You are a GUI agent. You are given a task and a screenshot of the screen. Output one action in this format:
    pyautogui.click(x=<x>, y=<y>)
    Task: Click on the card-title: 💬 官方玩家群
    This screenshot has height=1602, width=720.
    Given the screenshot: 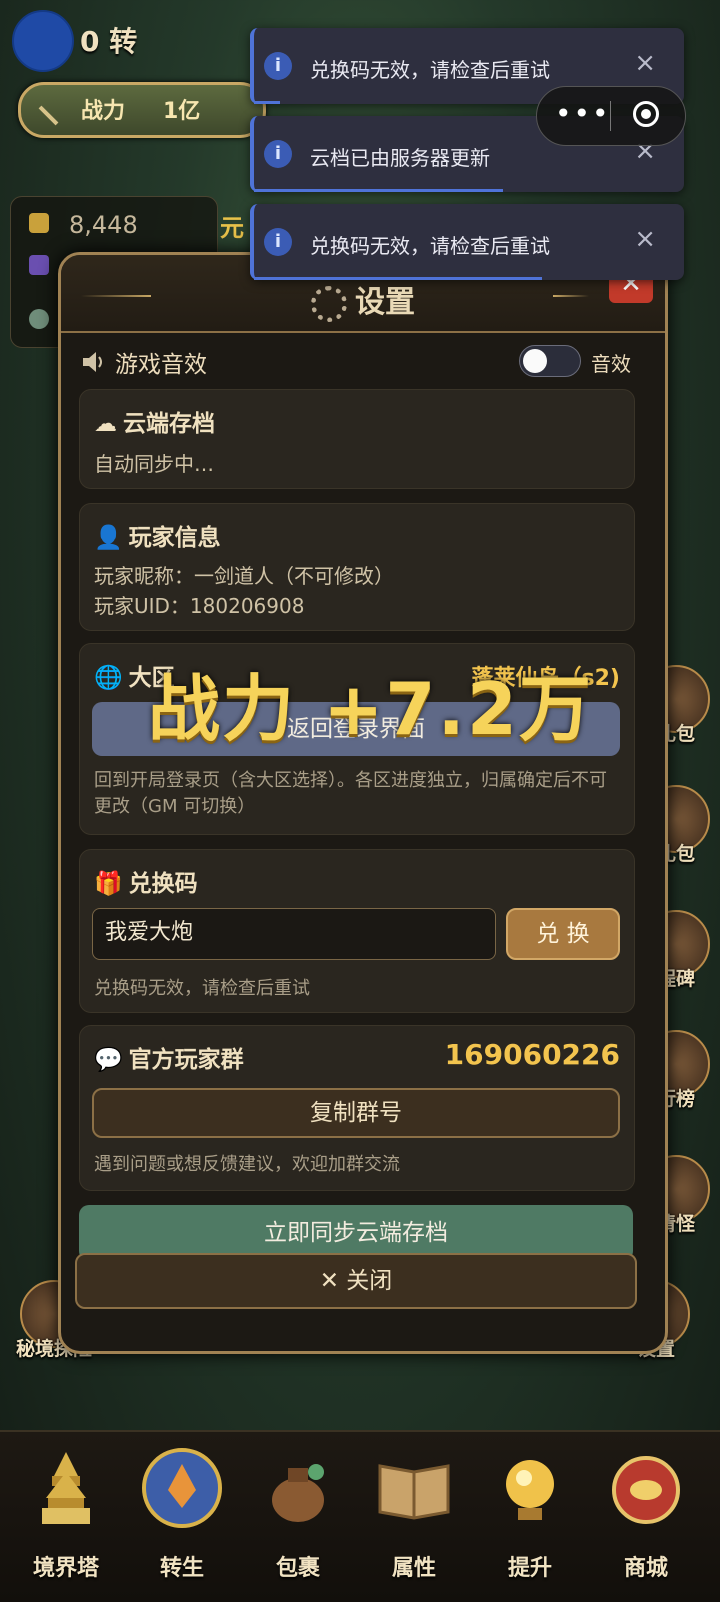 What is the action you would take?
    pyautogui.click(x=169, y=1060)
    